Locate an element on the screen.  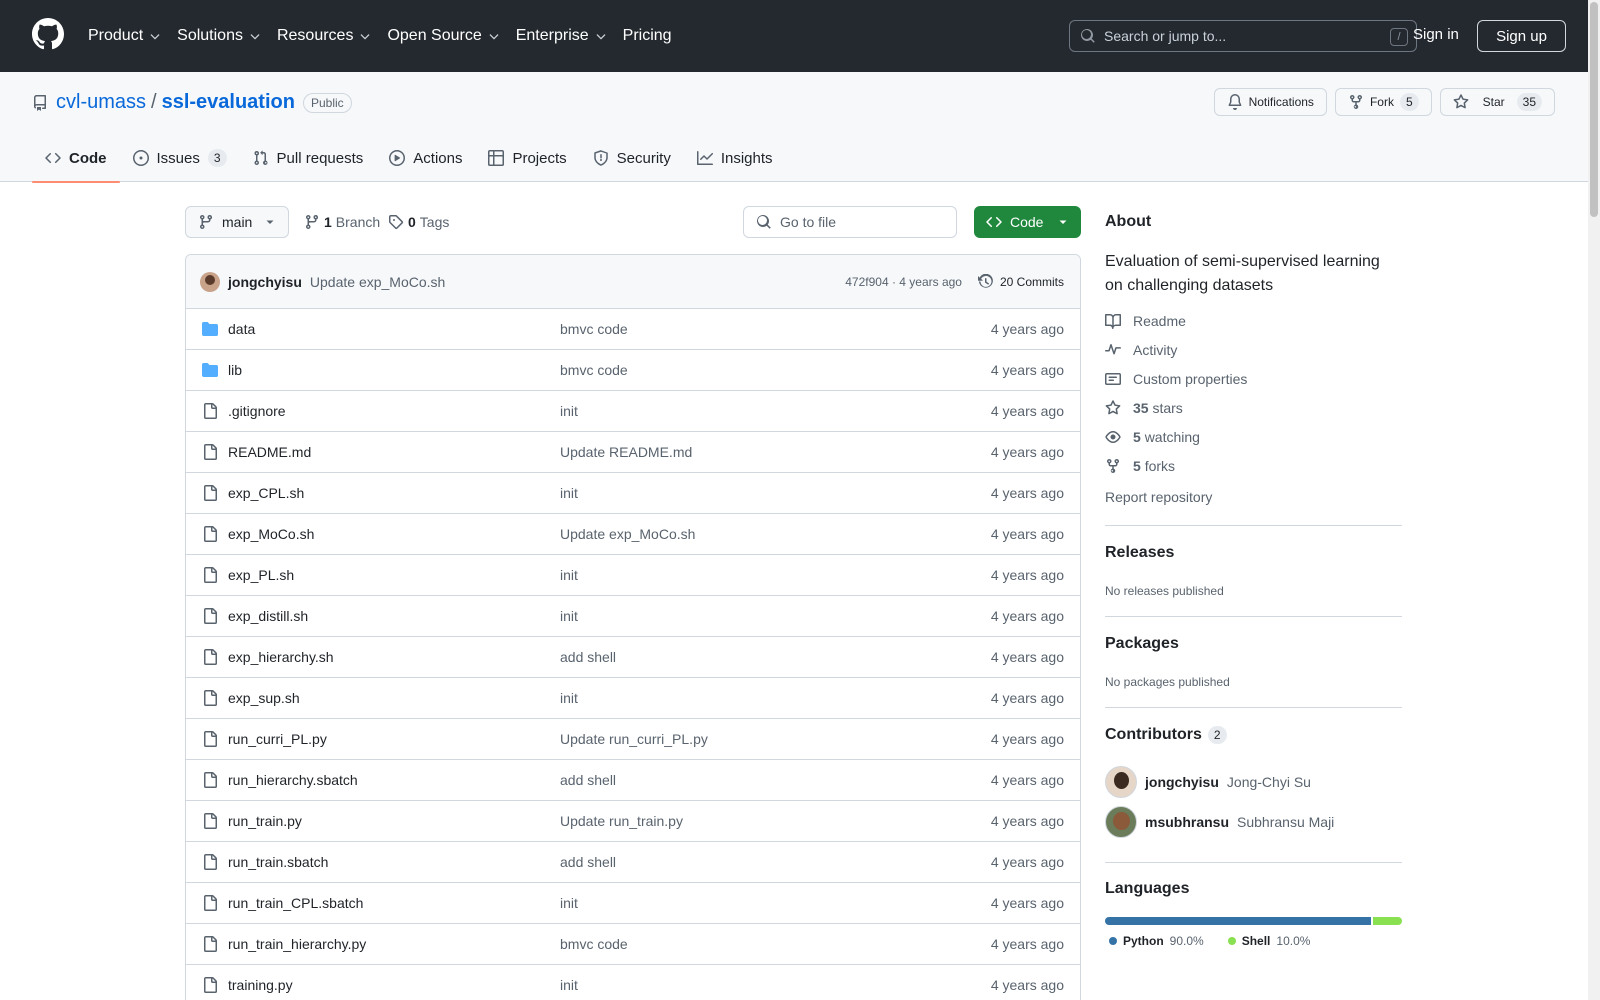
notifications-button: Notifications is located at coordinates (1270, 102).